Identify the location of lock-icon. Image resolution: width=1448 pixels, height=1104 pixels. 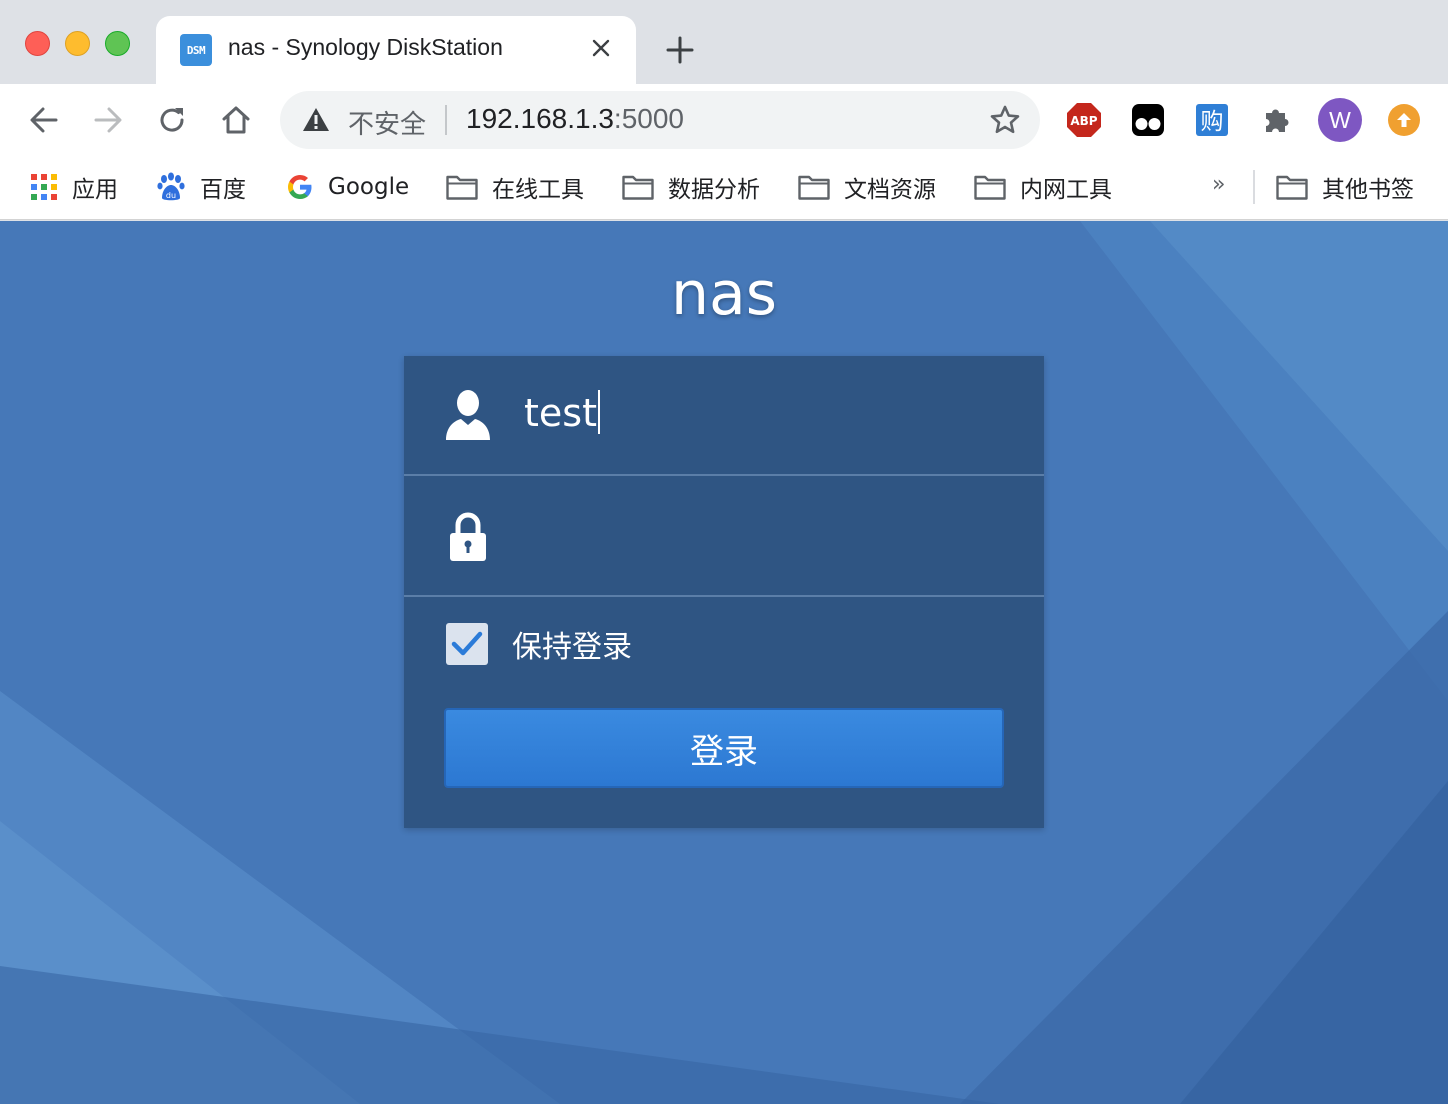
(468, 536).